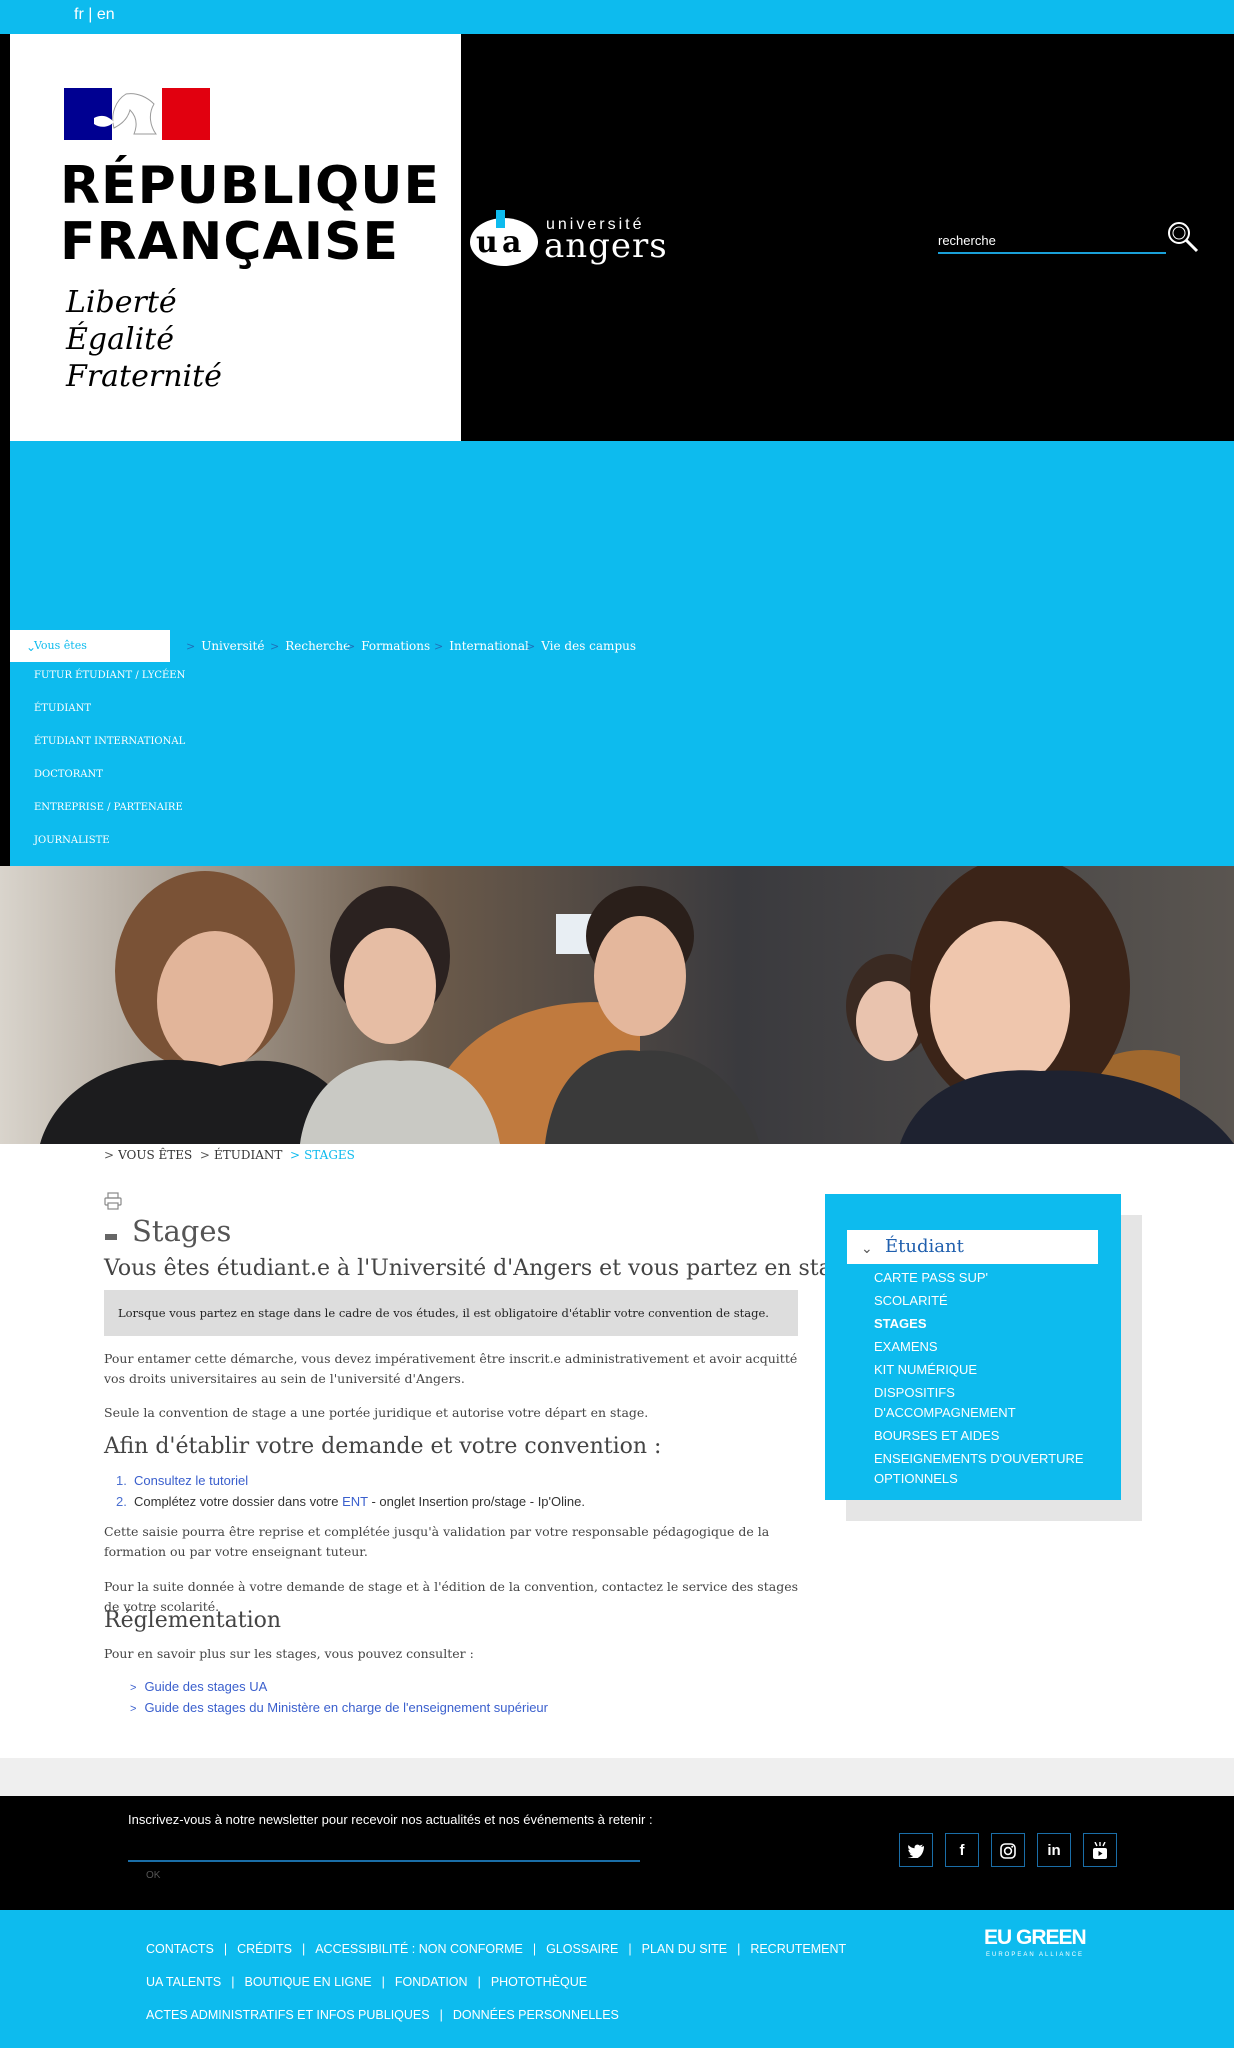 This screenshot has width=1234, height=2048. Describe the element at coordinates (1183, 237) in the screenshot. I see `search-icon` at that location.